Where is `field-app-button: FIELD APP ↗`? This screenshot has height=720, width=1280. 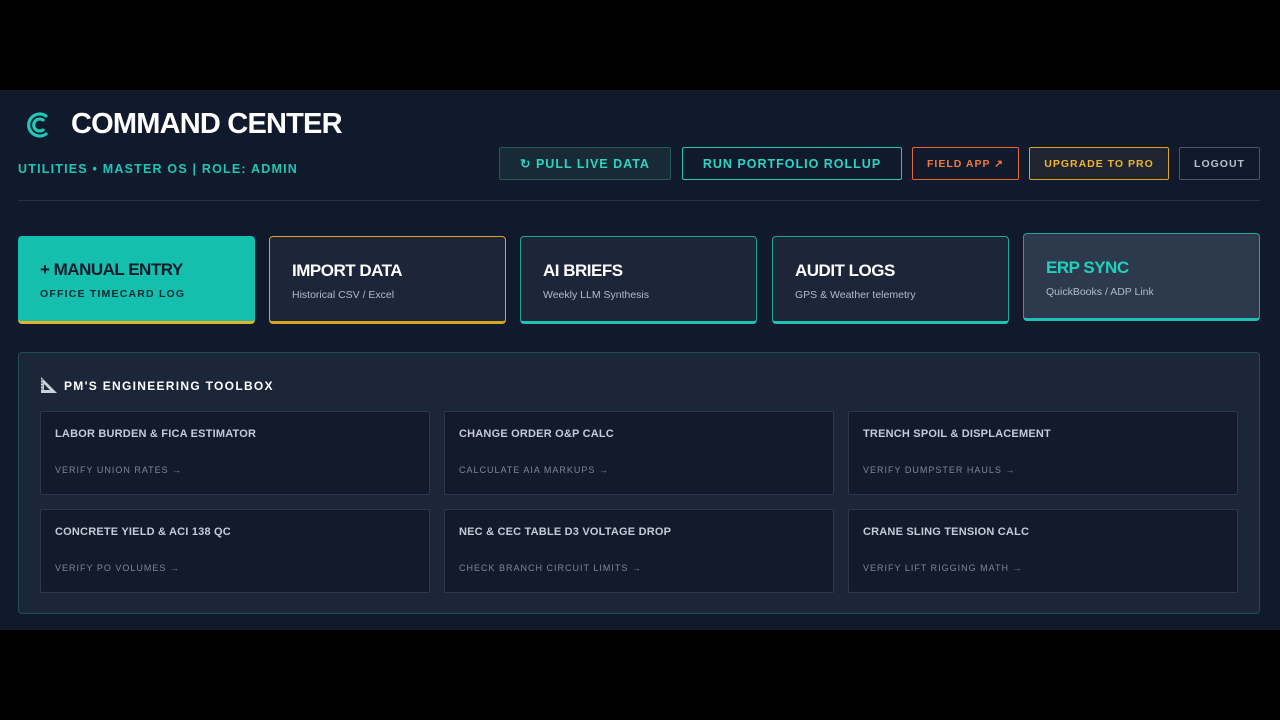 field-app-button: FIELD APP ↗ is located at coordinates (965, 163).